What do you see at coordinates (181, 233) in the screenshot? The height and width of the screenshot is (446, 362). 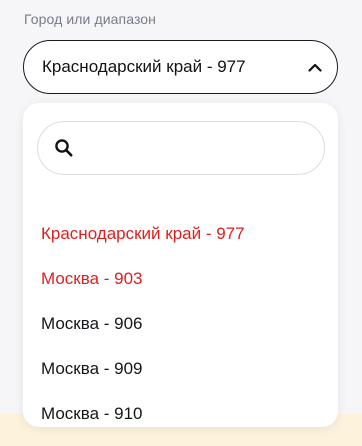 I see `option-item: Краснодарский край - 977` at bounding box center [181, 233].